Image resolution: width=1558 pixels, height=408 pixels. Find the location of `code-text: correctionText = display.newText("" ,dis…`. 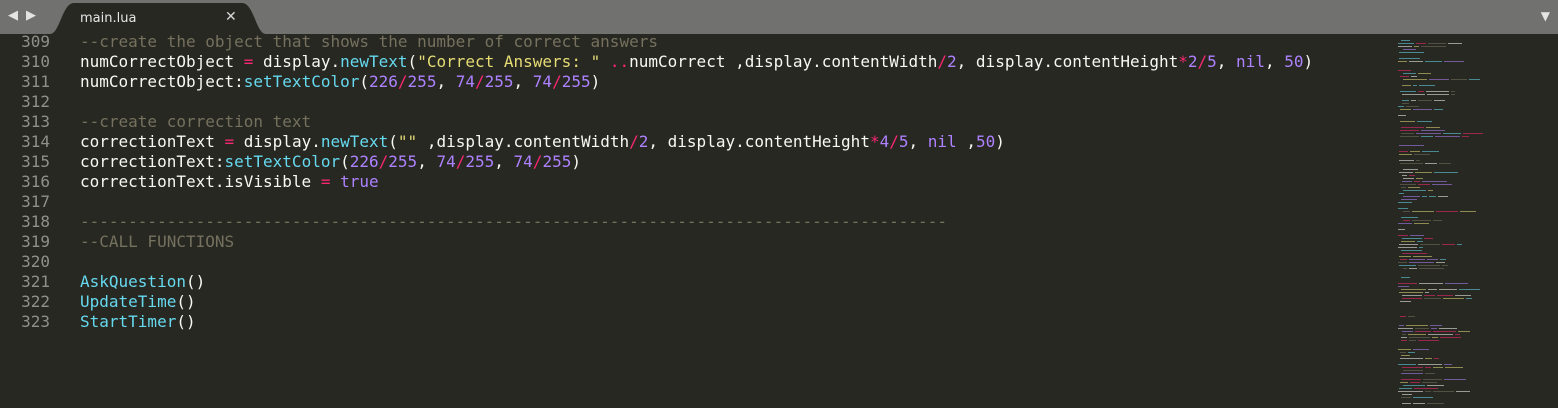

code-text: correctionText = display.newText("" ,dis… is located at coordinates (542, 142).